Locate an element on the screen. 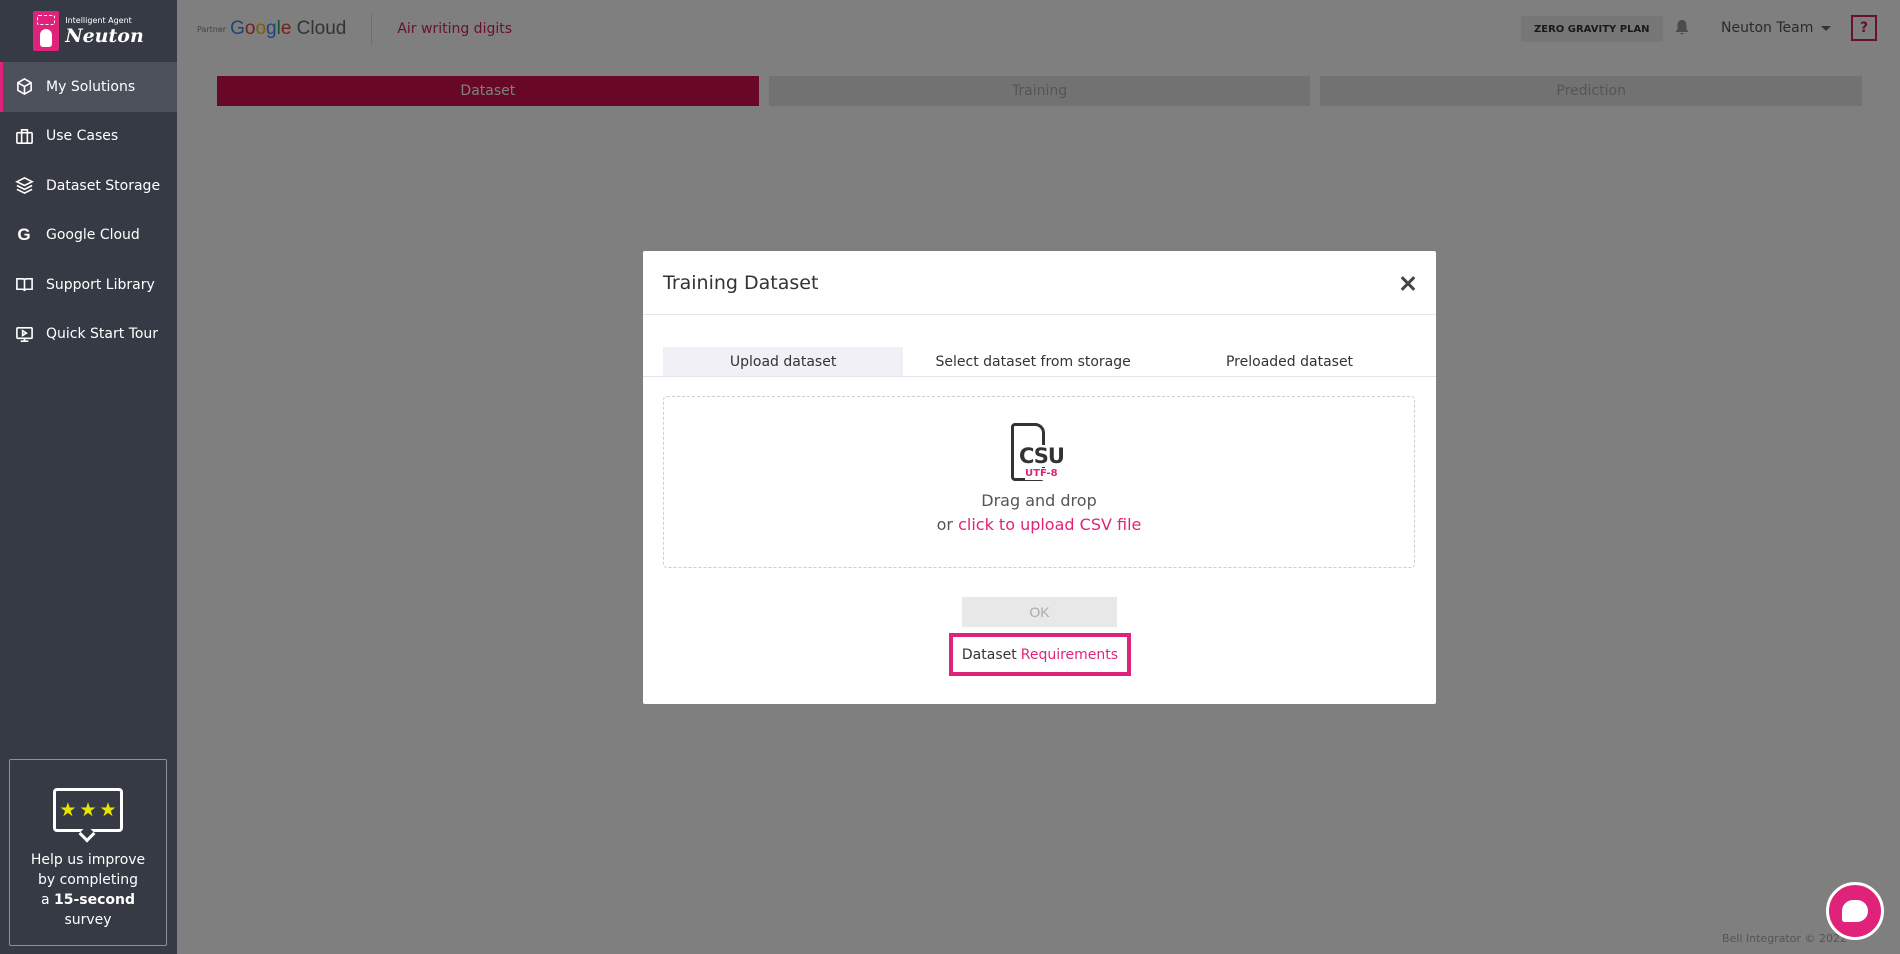  sidebar-item-my-solutions: My Solutions is located at coordinates (88, 87).